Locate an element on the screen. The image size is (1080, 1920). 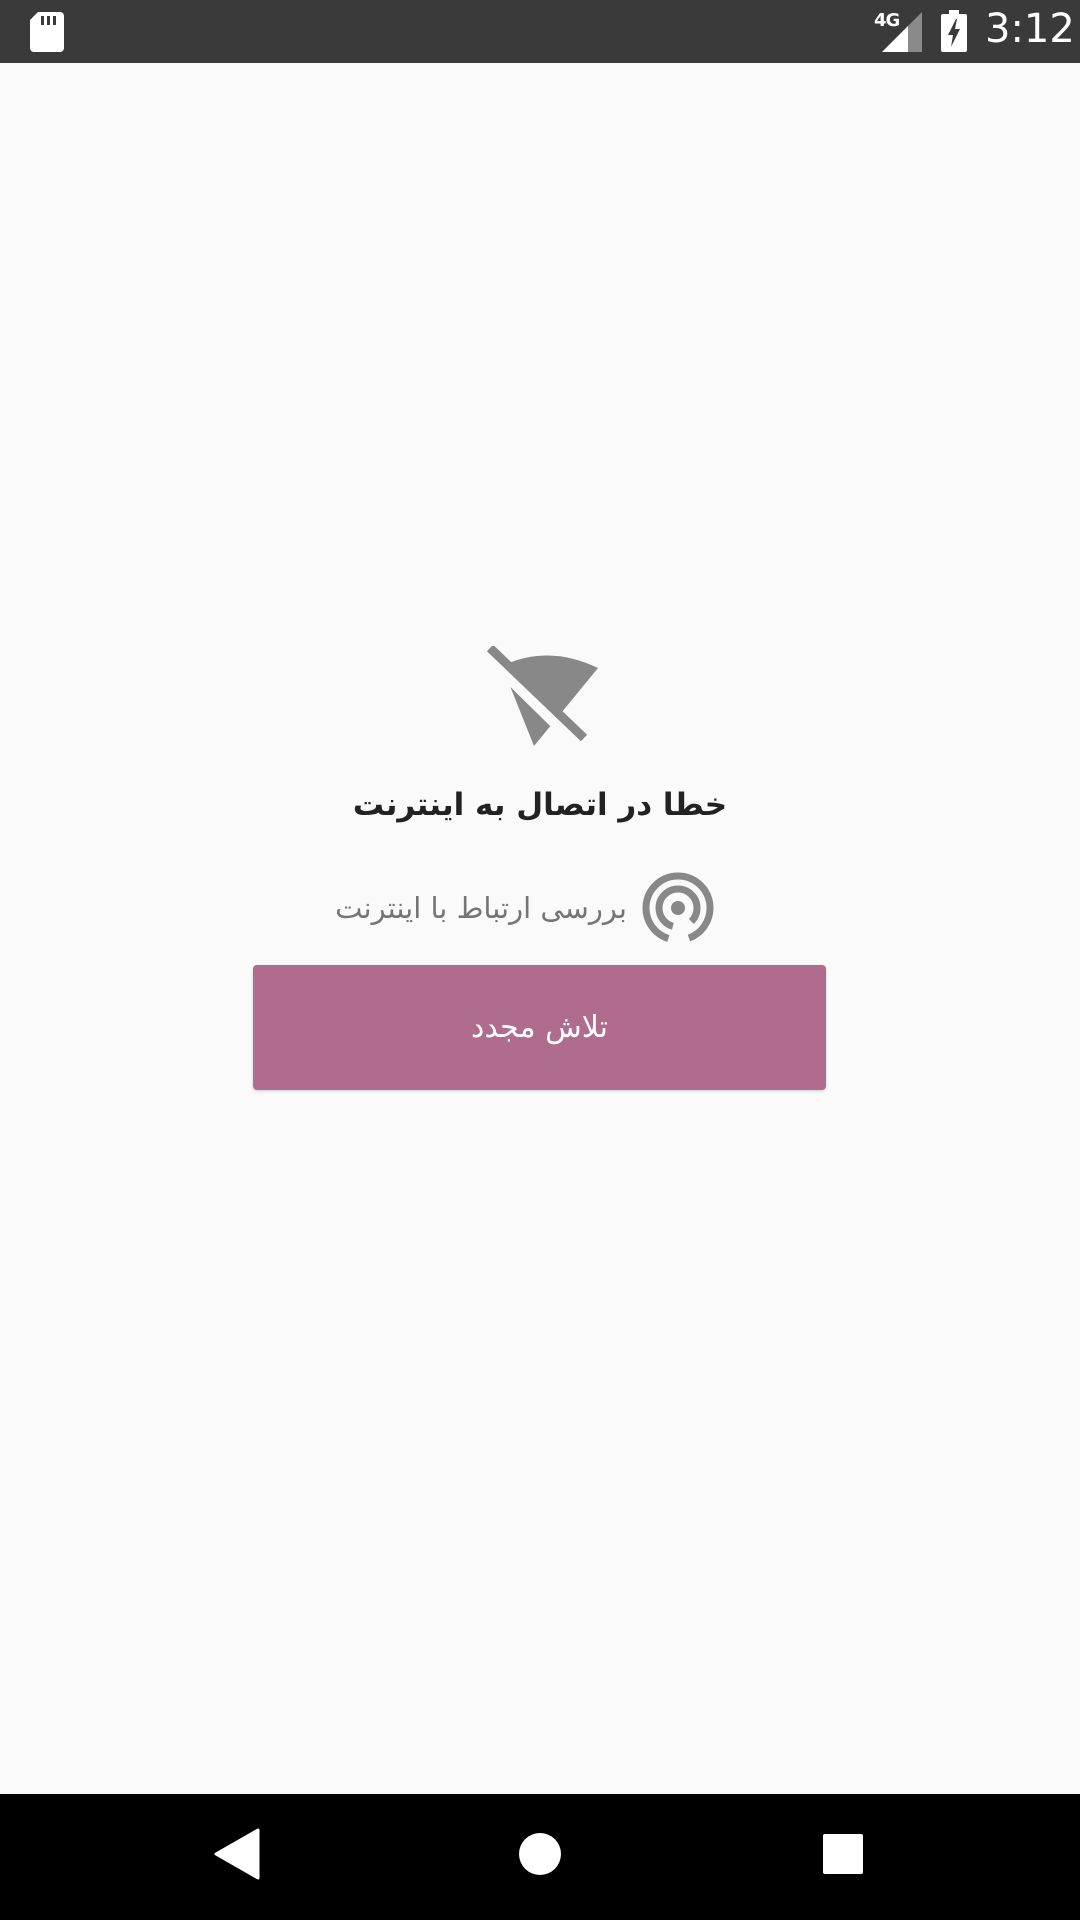
wireless-check-icon is located at coordinates (678, 908).